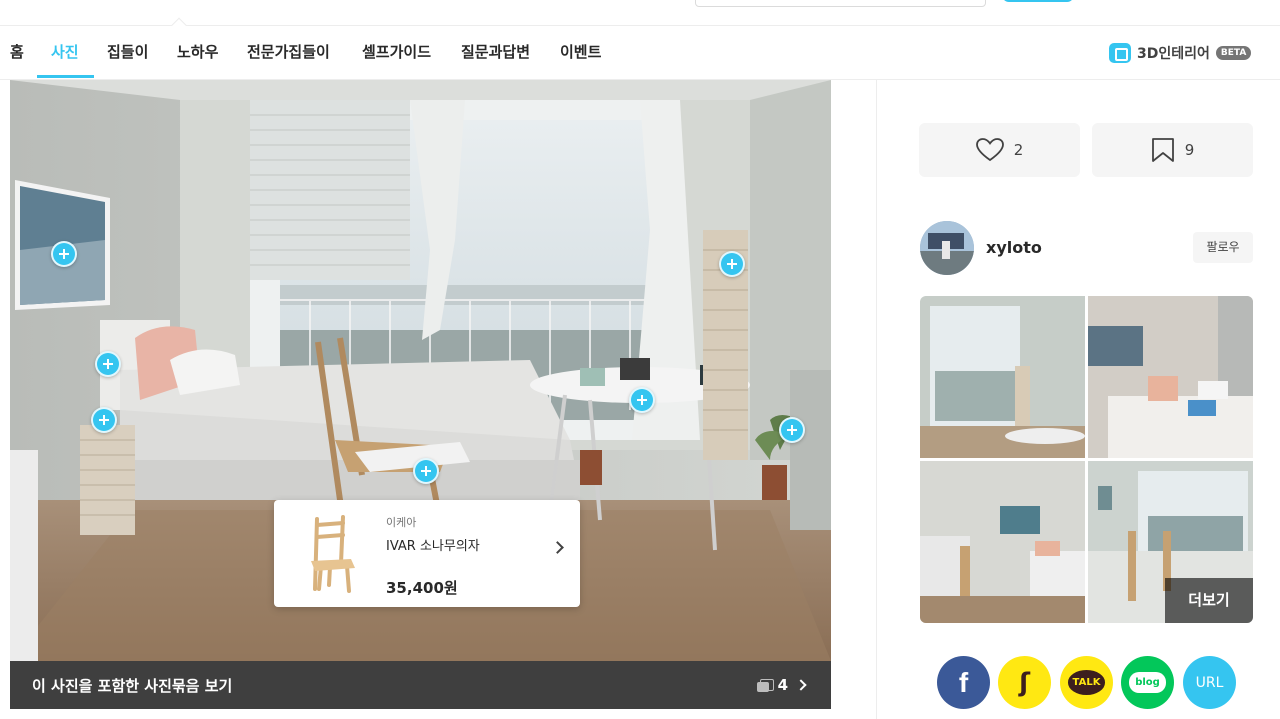  What do you see at coordinates (1209, 600) in the screenshot?
I see `more-photos-button: 더보기` at bounding box center [1209, 600].